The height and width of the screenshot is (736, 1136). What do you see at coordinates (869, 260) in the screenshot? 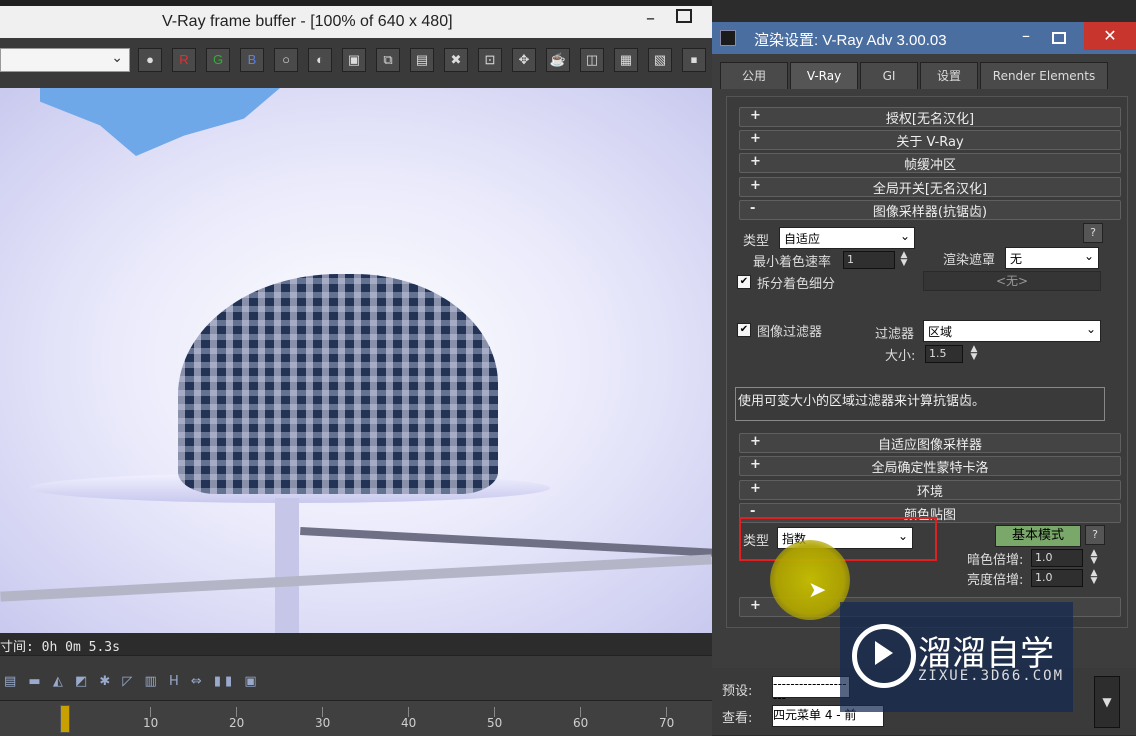
I see `min-shading-rate-field: 1` at bounding box center [869, 260].